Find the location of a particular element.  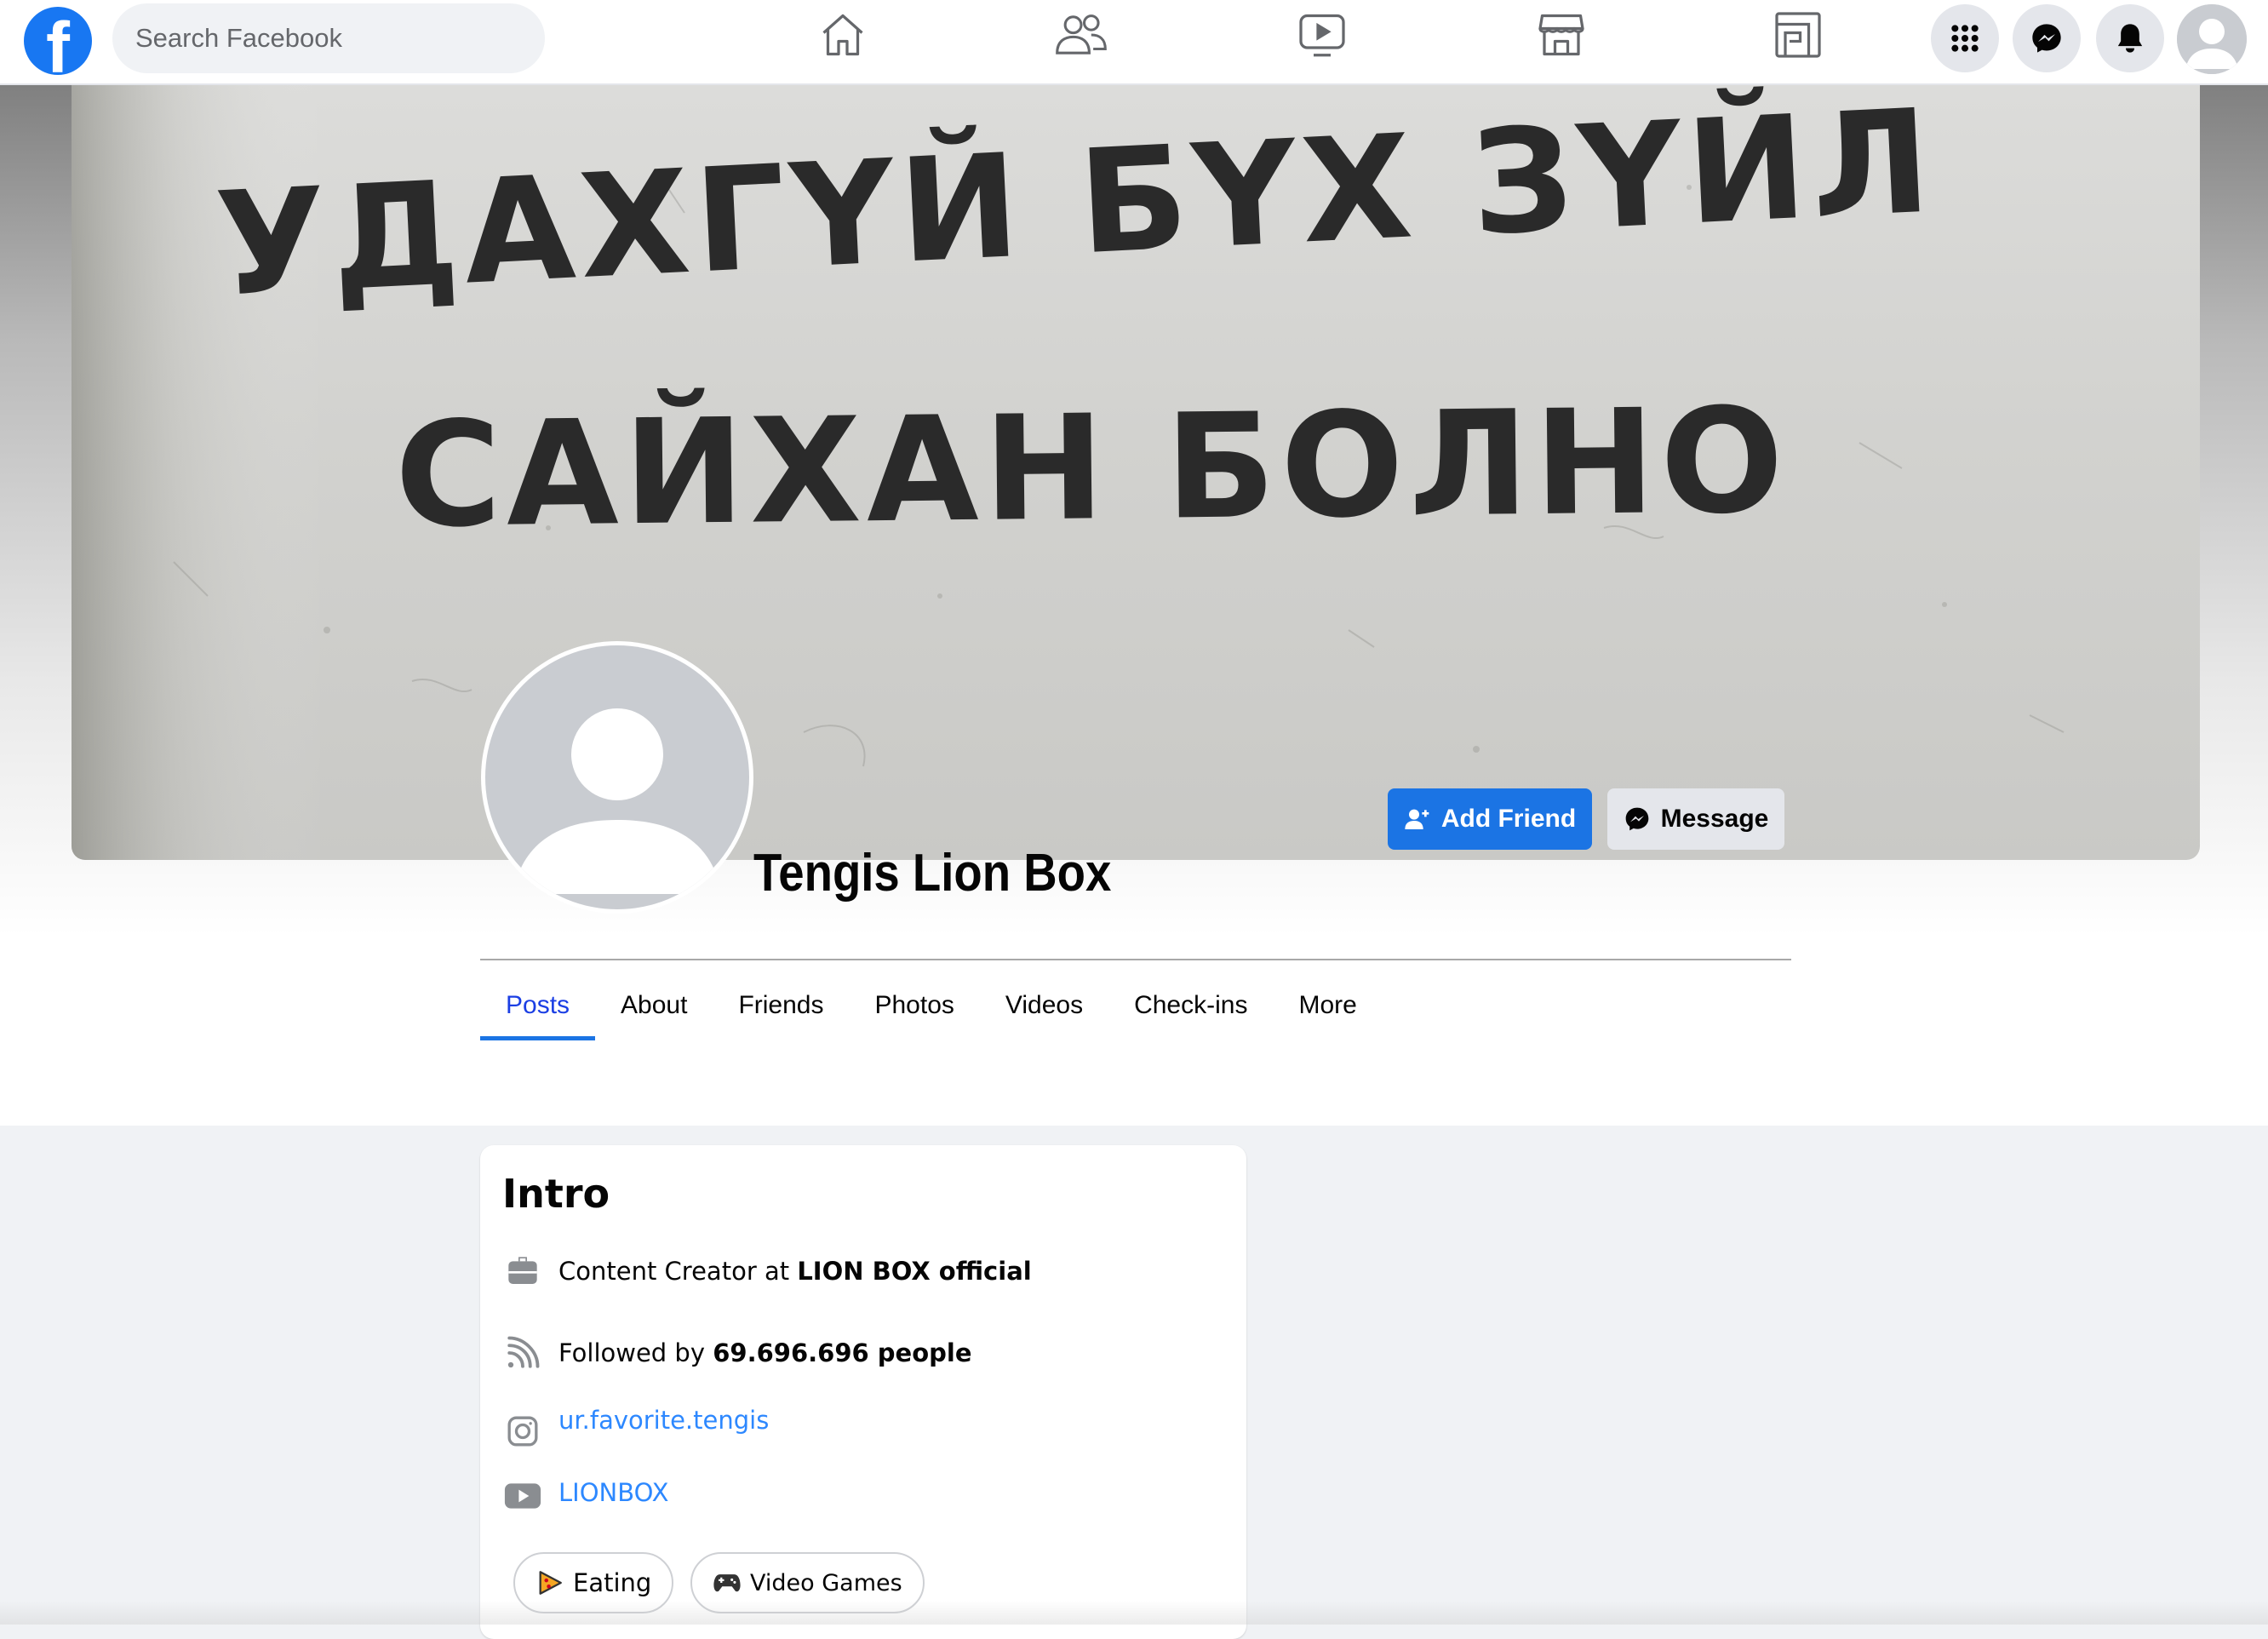

menu-icon is located at coordinates (1965, 38).